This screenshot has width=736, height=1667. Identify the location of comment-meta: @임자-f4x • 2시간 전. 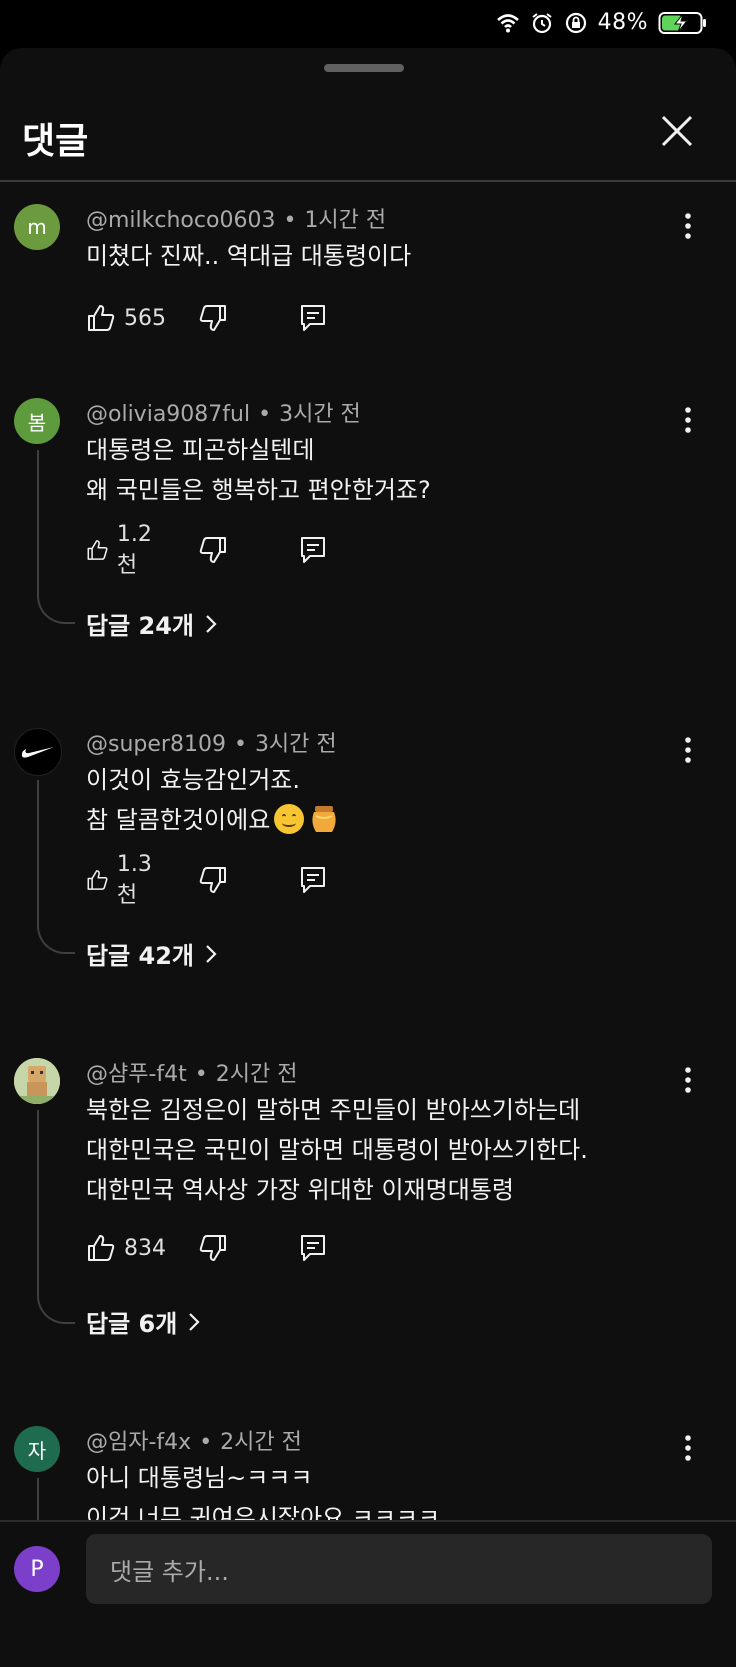
(194, 1442).